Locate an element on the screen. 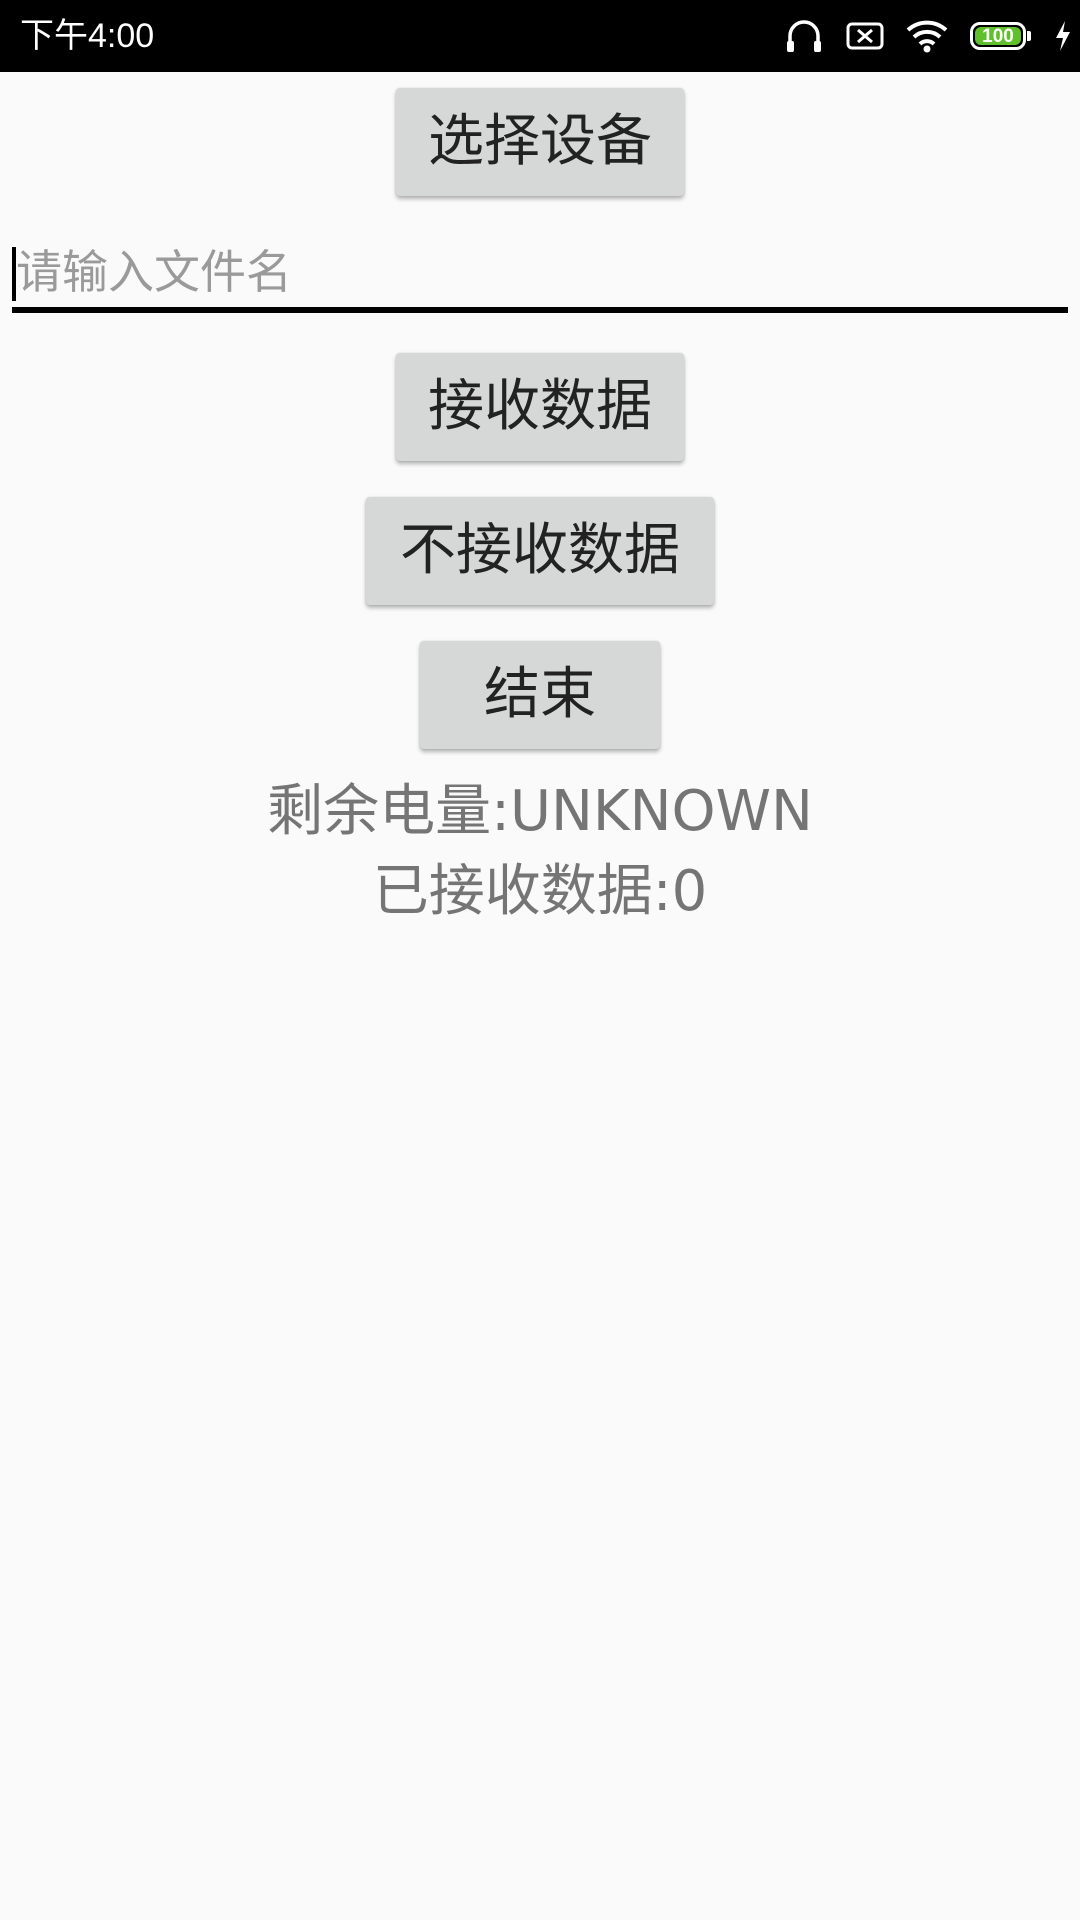 Image resolution: width=1080 pixels, height=1920 pixels. wifi-icon is located at coordinates (927, 36).